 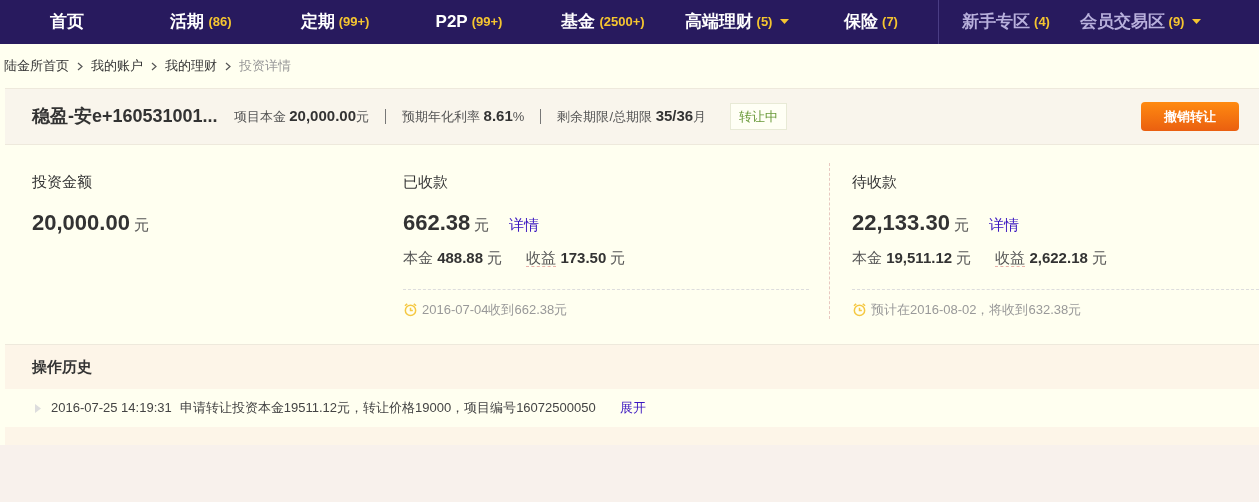 What do you see at coordinates (495, 310) in the screenshot?
I see `payment-note: 2016-07-04收到662.38元` at bounding box center [495, 310].